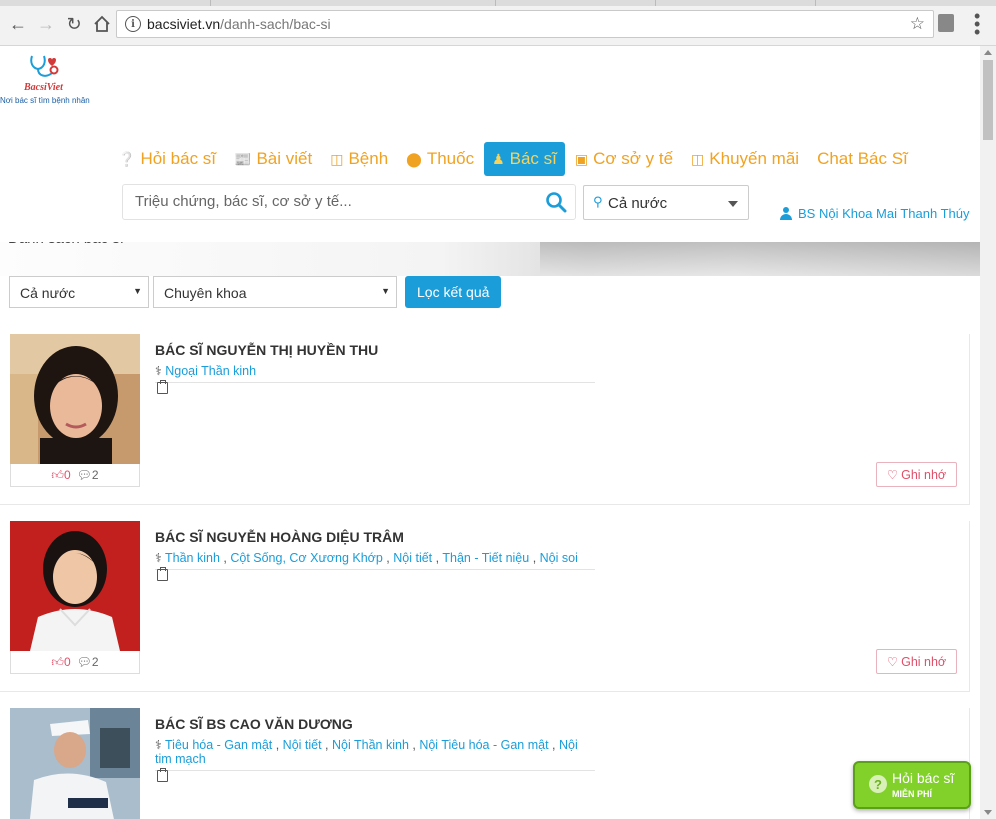 This screenshot has width=996, height=819. Describe the element at coordinates (556, 202) in the screenshot. I see `search-icon` at that location.